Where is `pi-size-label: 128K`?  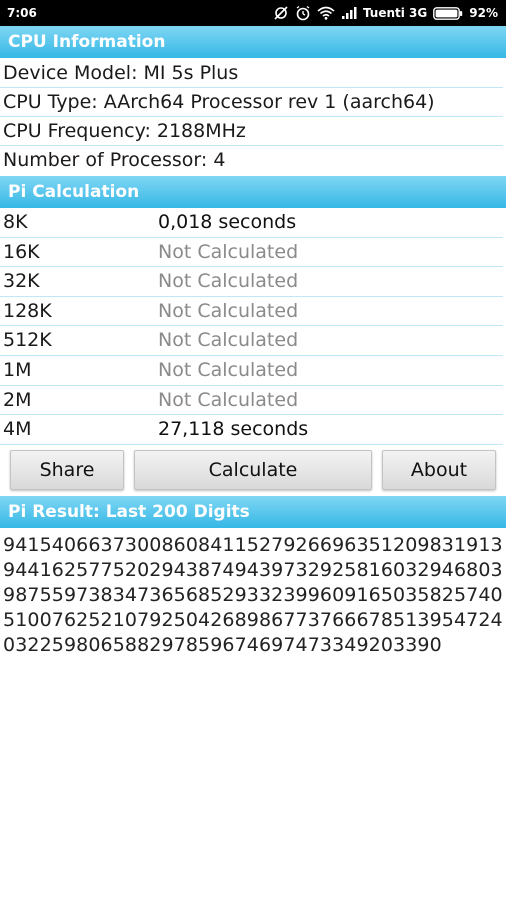
pi-size-label: 128K is located at coordinates (27, 310).